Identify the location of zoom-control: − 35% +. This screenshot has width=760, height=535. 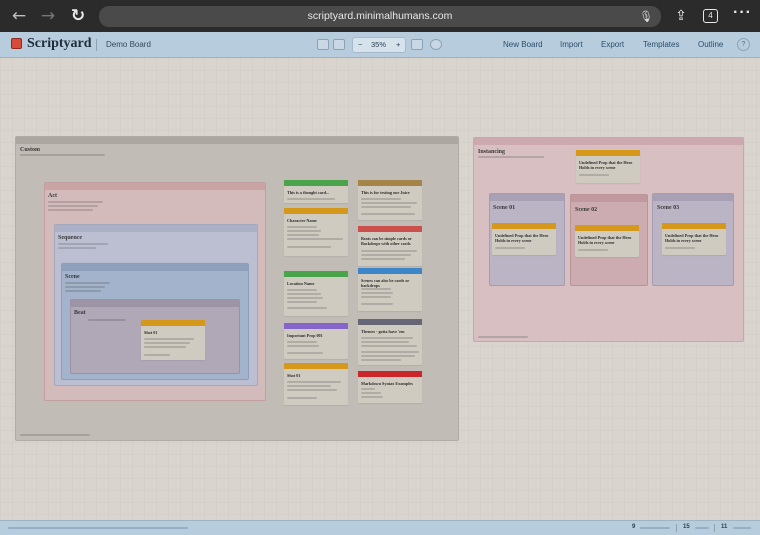
(379, 45).